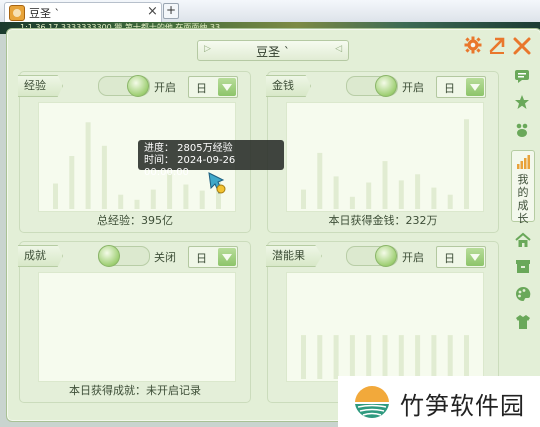 This screenshot has height=427, width=540. What do you see at coordinates (497, 45) in the screenshot?
I see `external-link-icon` at bounding box center [497, 45].